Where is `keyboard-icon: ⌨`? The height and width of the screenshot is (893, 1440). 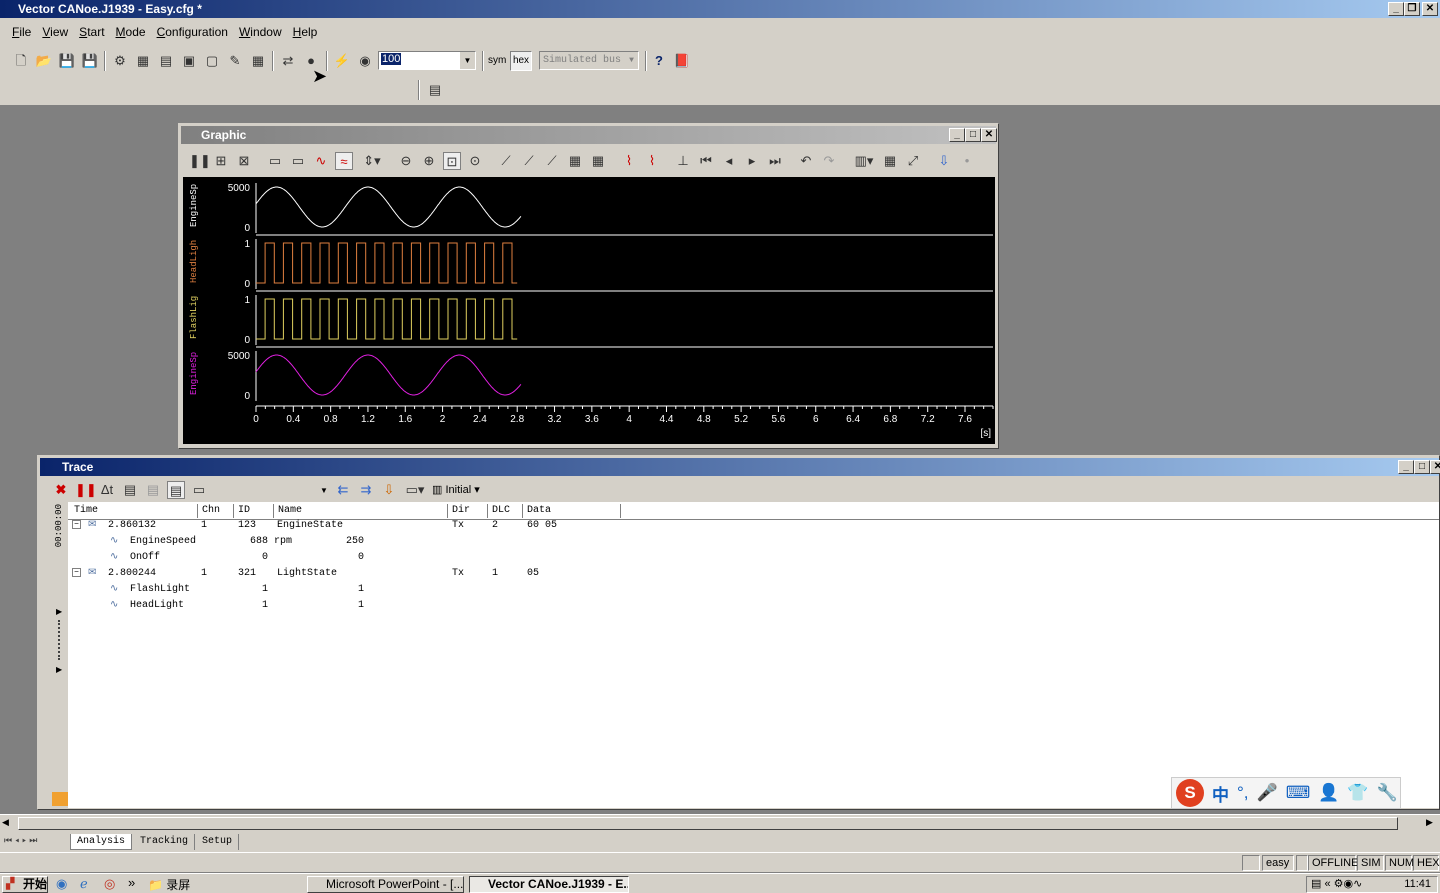
keyboard-icon: ⌨ is located at coordinates (1298, 793).